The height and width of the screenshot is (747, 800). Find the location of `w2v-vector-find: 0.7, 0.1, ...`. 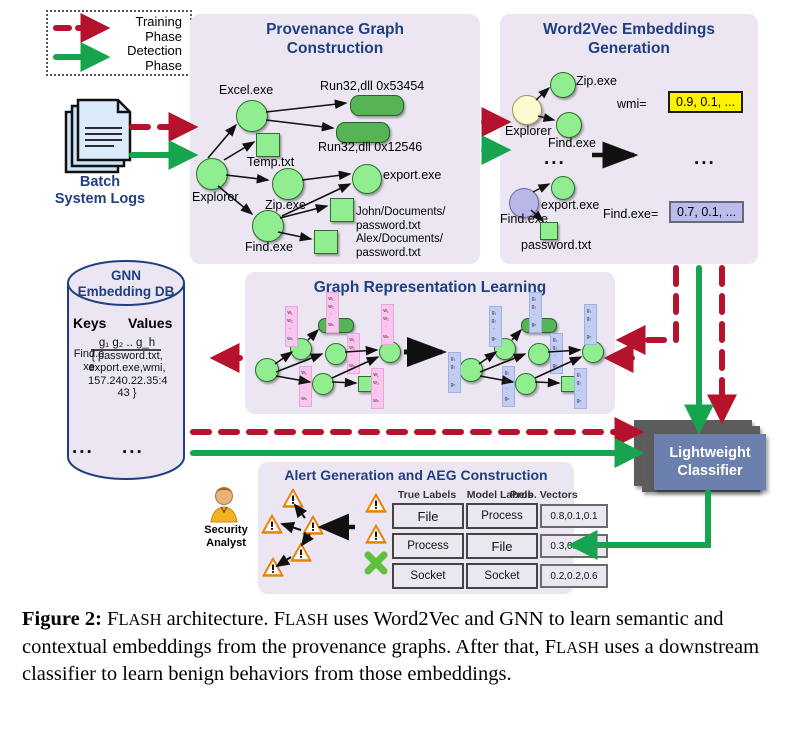

w2v-vector-find: 0.7, 0.1, ... is located at coordinates (707, 212).